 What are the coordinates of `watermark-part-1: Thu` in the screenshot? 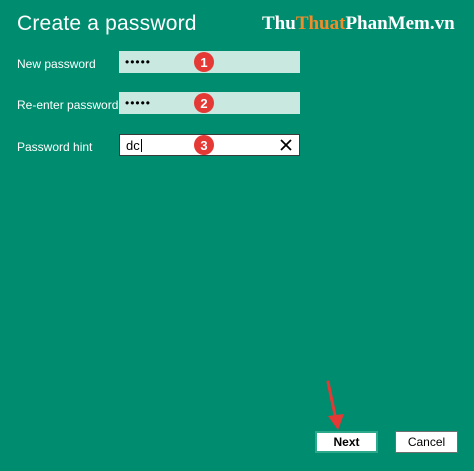 It's located at (279, 23).